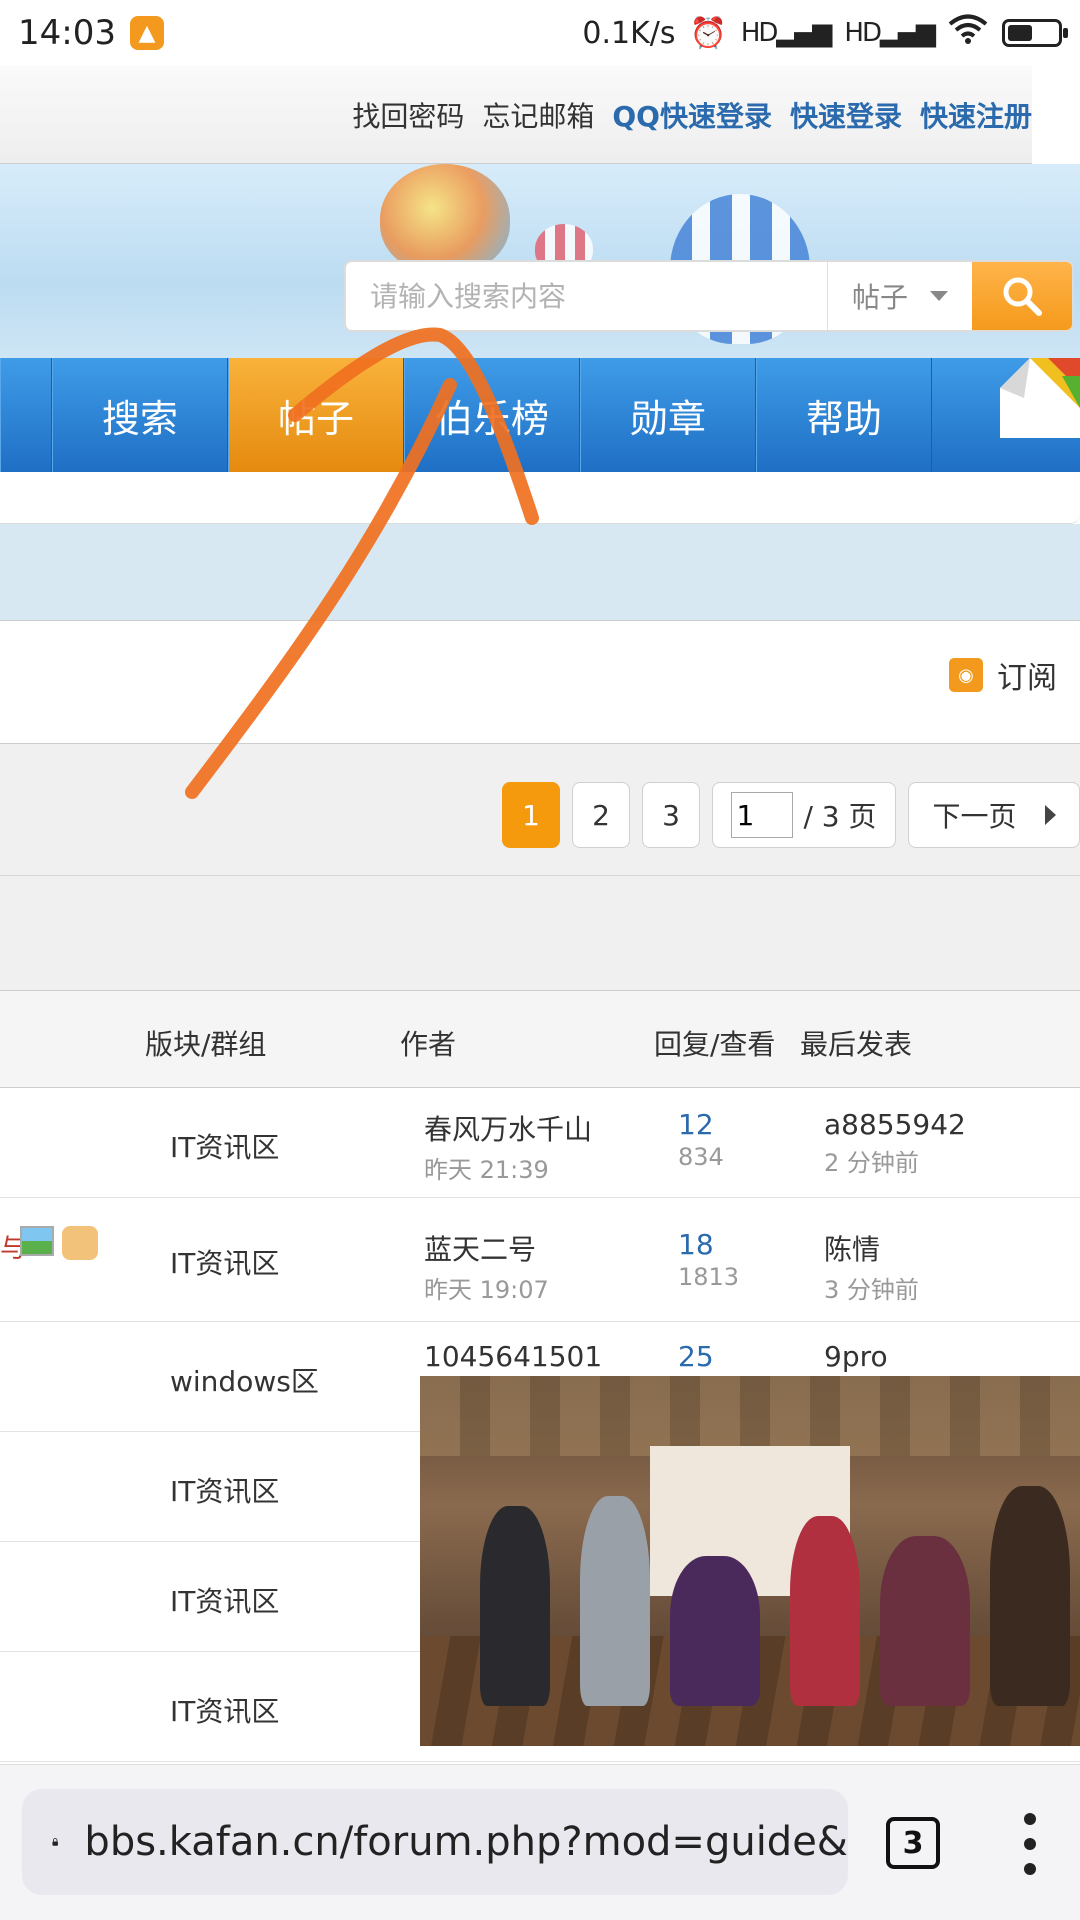 This screenshot has height=1920, width=1080. What do you see at coordinates (538, 115) in the screenshot?
I see `forgot-email-link: 忘记邮箱` at bounding box center [538, 115].